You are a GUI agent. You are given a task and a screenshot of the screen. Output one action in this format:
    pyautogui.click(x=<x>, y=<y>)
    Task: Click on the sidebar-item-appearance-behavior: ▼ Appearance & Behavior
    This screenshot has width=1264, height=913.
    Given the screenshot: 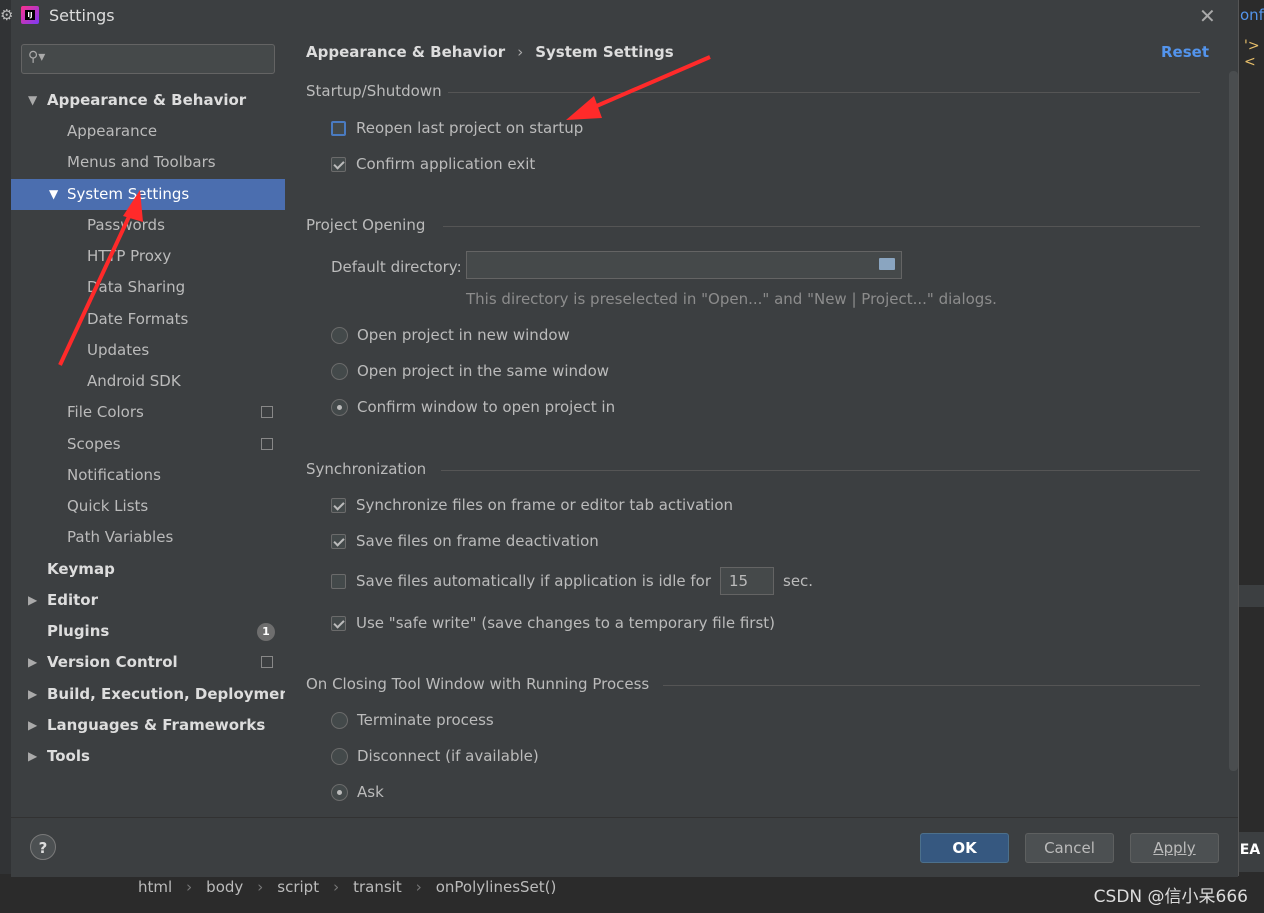 What is the action you would take?
    pyautogui.click(x=148, y=100)
    